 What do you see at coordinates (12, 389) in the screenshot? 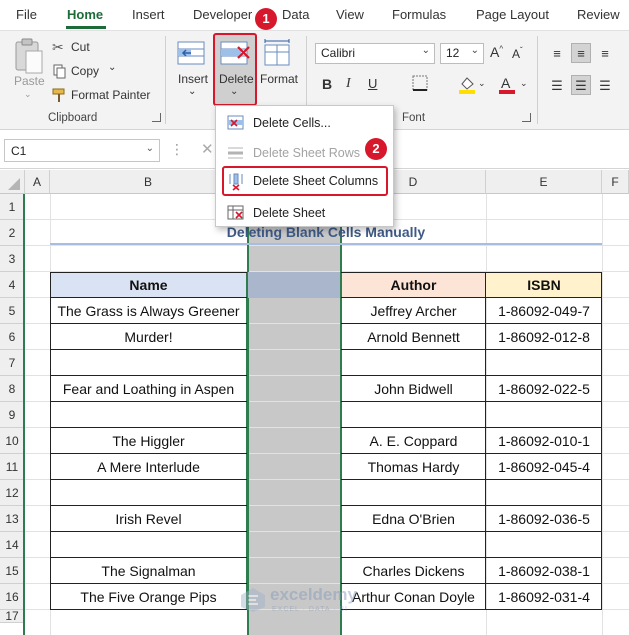
I see `row-header: 8` at bounding box center [12, 389].